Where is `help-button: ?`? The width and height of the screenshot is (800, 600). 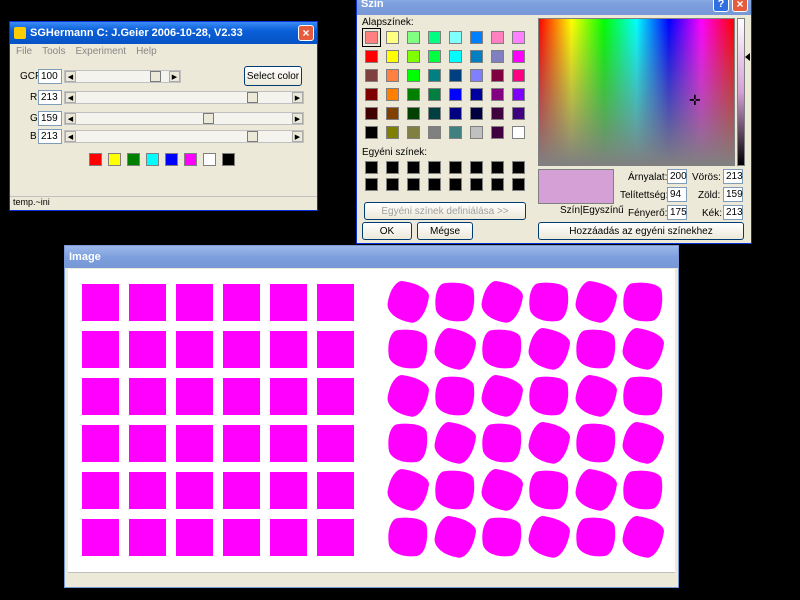 help-button: ? is located at coordinates (721, 6).